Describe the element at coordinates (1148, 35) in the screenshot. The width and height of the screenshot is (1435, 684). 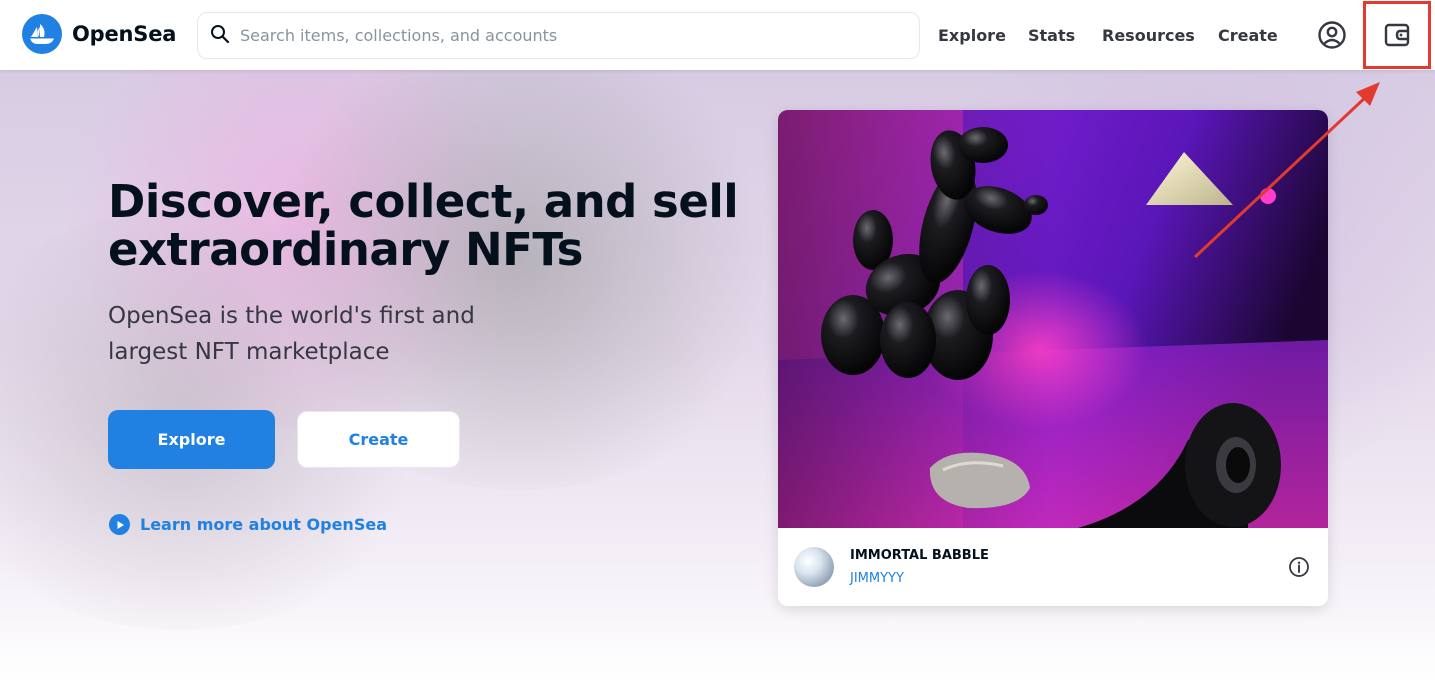
I see `nav-resources: Resources` at that location.